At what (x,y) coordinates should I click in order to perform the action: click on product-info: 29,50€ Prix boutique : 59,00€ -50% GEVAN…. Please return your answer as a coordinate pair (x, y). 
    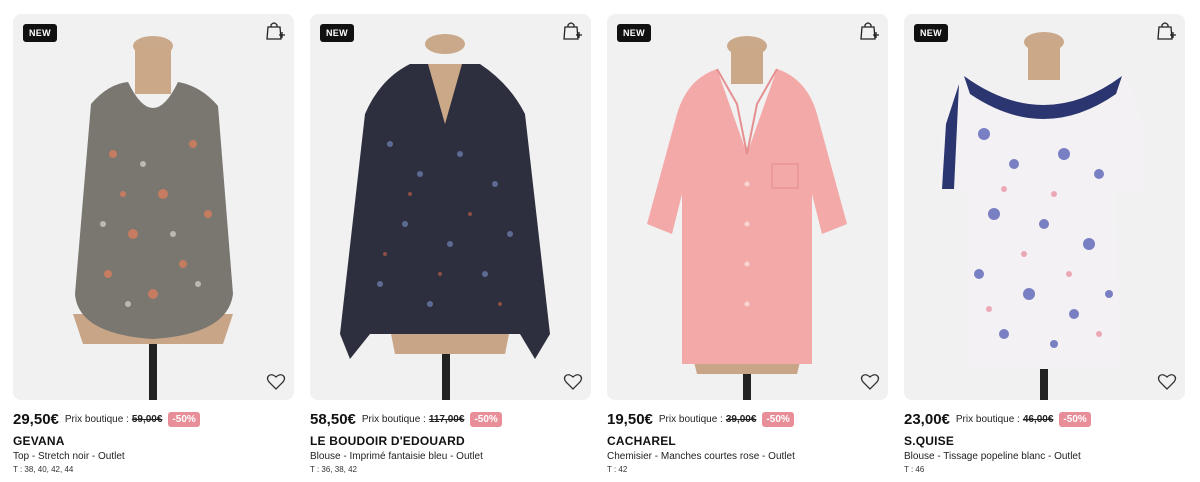
    Looking at the image, I should click on (153, 437).